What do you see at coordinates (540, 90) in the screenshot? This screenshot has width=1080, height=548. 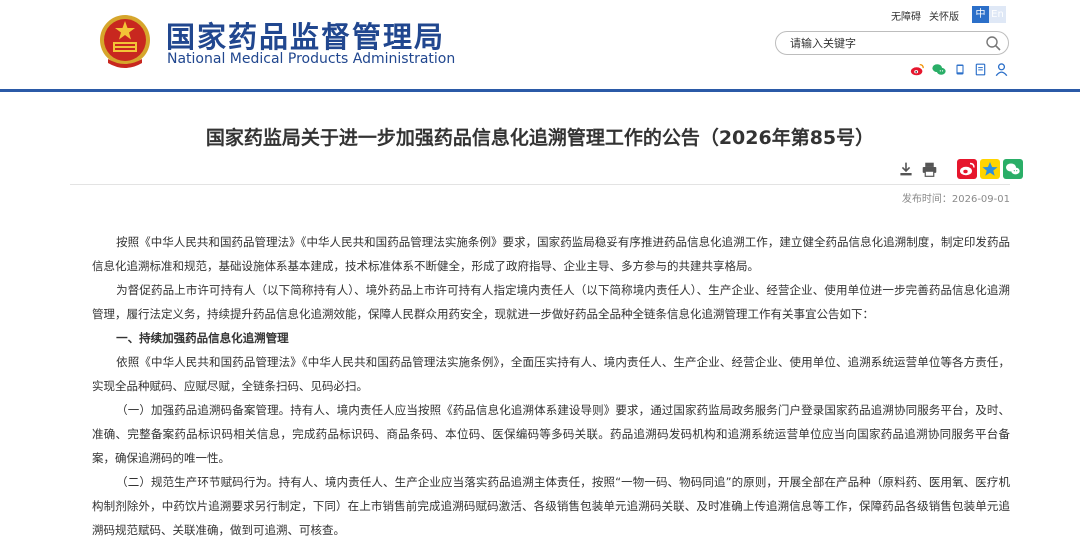 I see `header-divider` at bounding box center [540, 90].